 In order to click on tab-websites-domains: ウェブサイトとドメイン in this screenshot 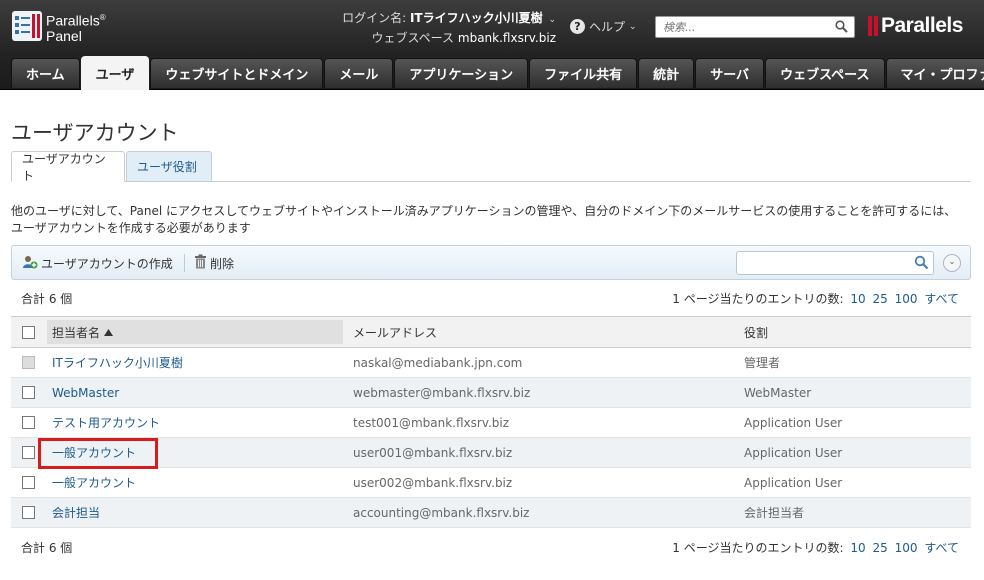, I will do `click(237, 73)`.